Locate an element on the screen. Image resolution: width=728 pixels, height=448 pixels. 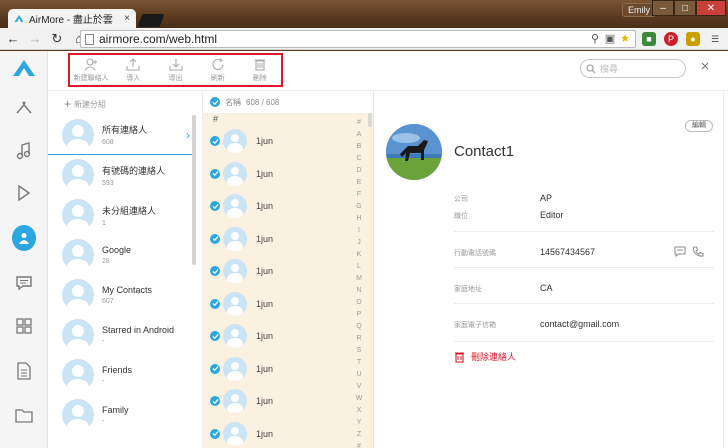
import-button: 導入 is located at coordinates (133, 70).